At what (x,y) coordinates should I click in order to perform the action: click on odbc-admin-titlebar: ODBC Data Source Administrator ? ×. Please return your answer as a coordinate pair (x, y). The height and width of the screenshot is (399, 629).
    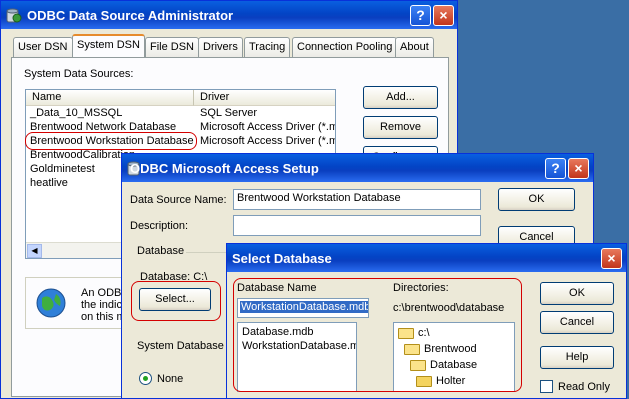
    Looking at the image, I should click on (229, 15).